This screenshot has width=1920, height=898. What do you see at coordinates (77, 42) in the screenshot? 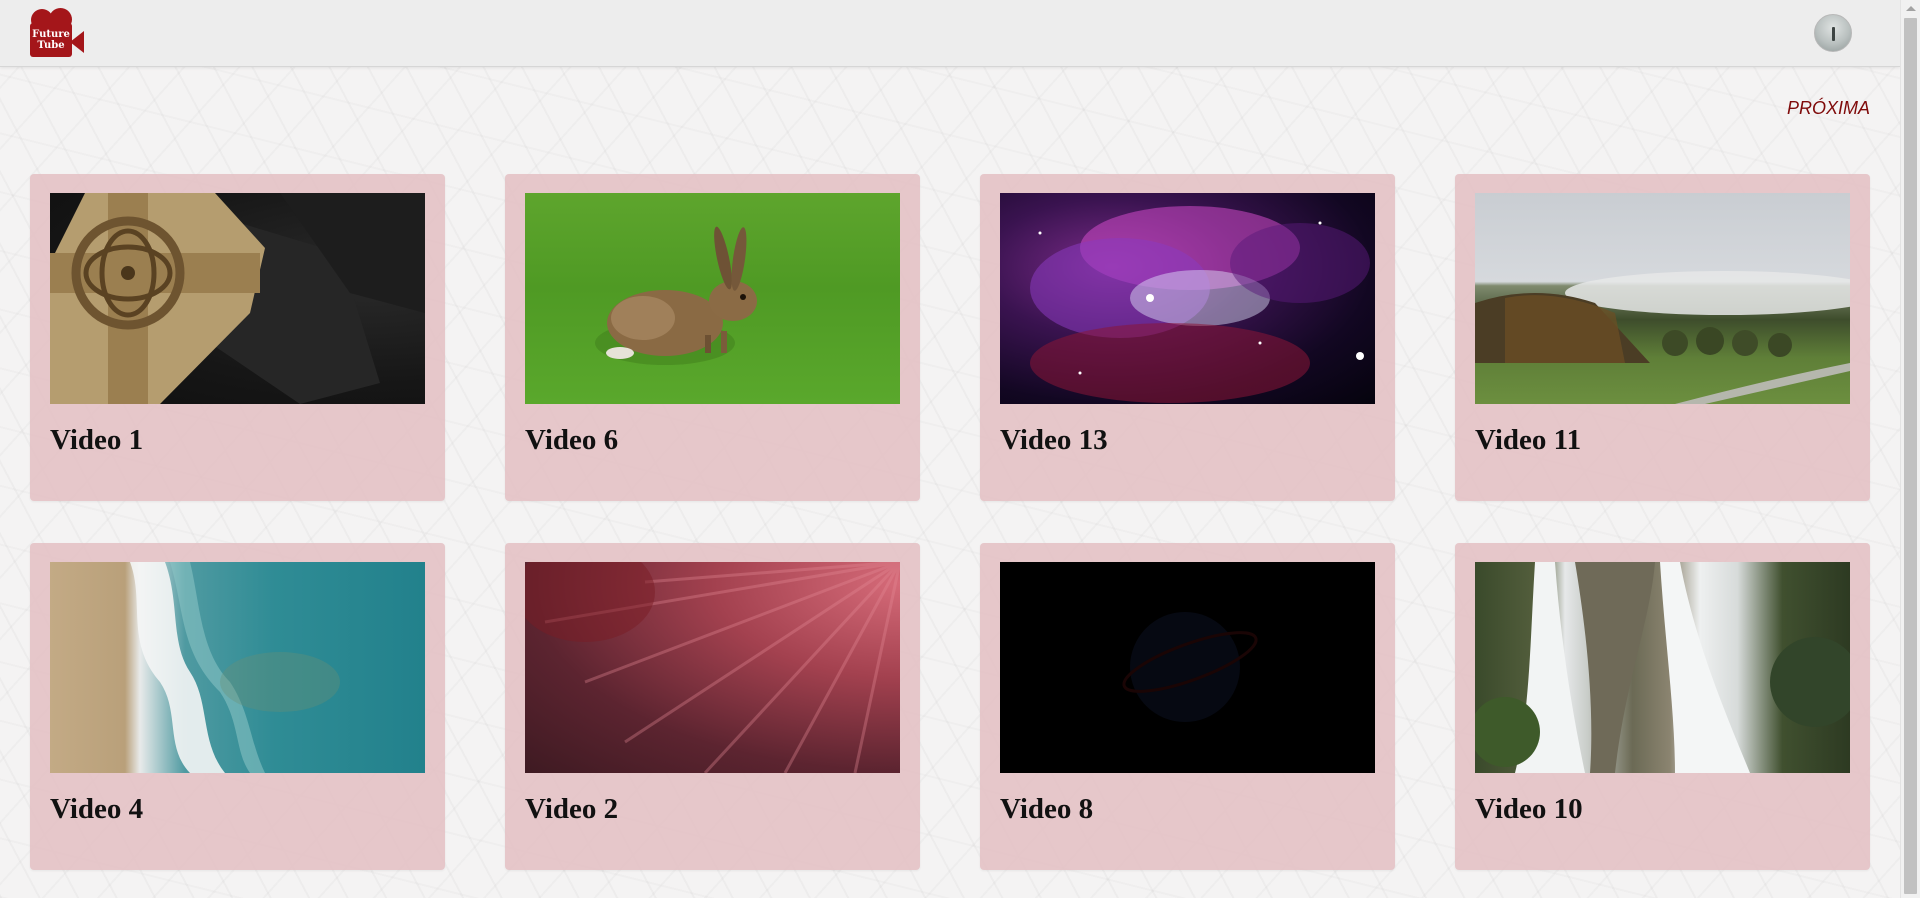
I see `logo-lens` at bounding box center [77, 42].